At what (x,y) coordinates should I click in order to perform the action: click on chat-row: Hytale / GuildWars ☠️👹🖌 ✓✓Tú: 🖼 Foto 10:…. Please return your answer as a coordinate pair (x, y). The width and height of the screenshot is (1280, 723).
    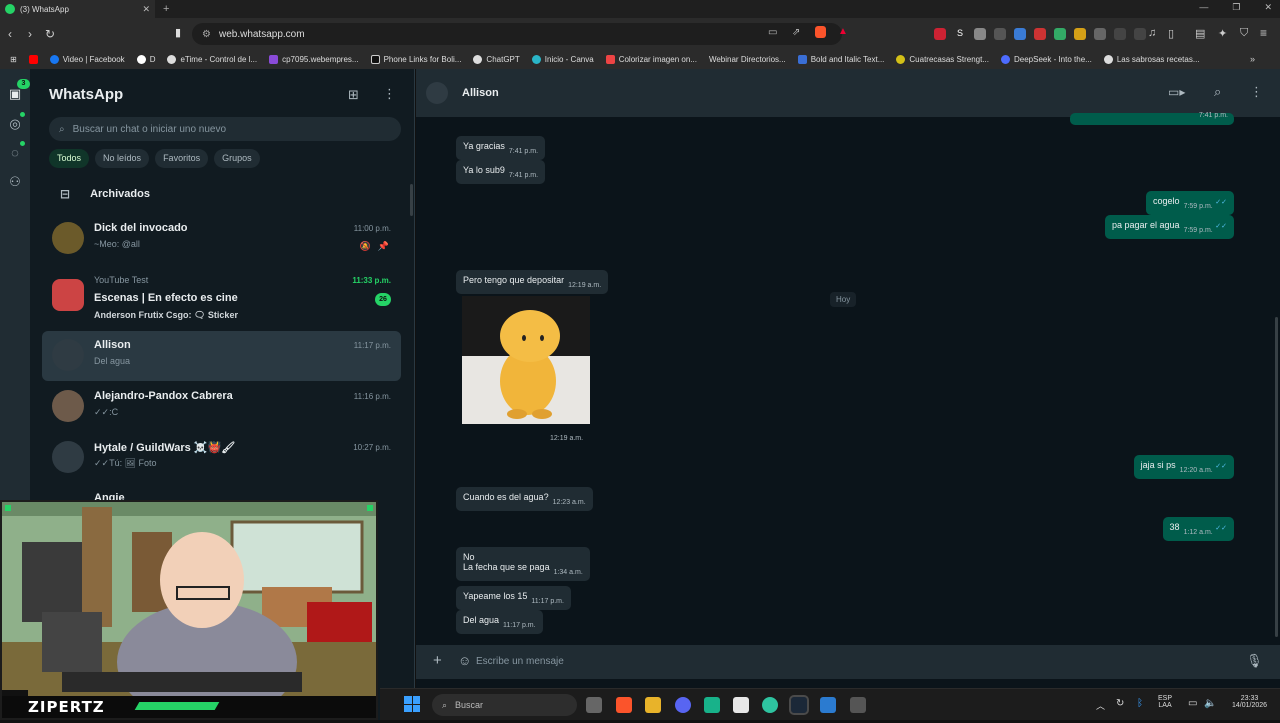
    Looking at the image, I should click on (221, 458).